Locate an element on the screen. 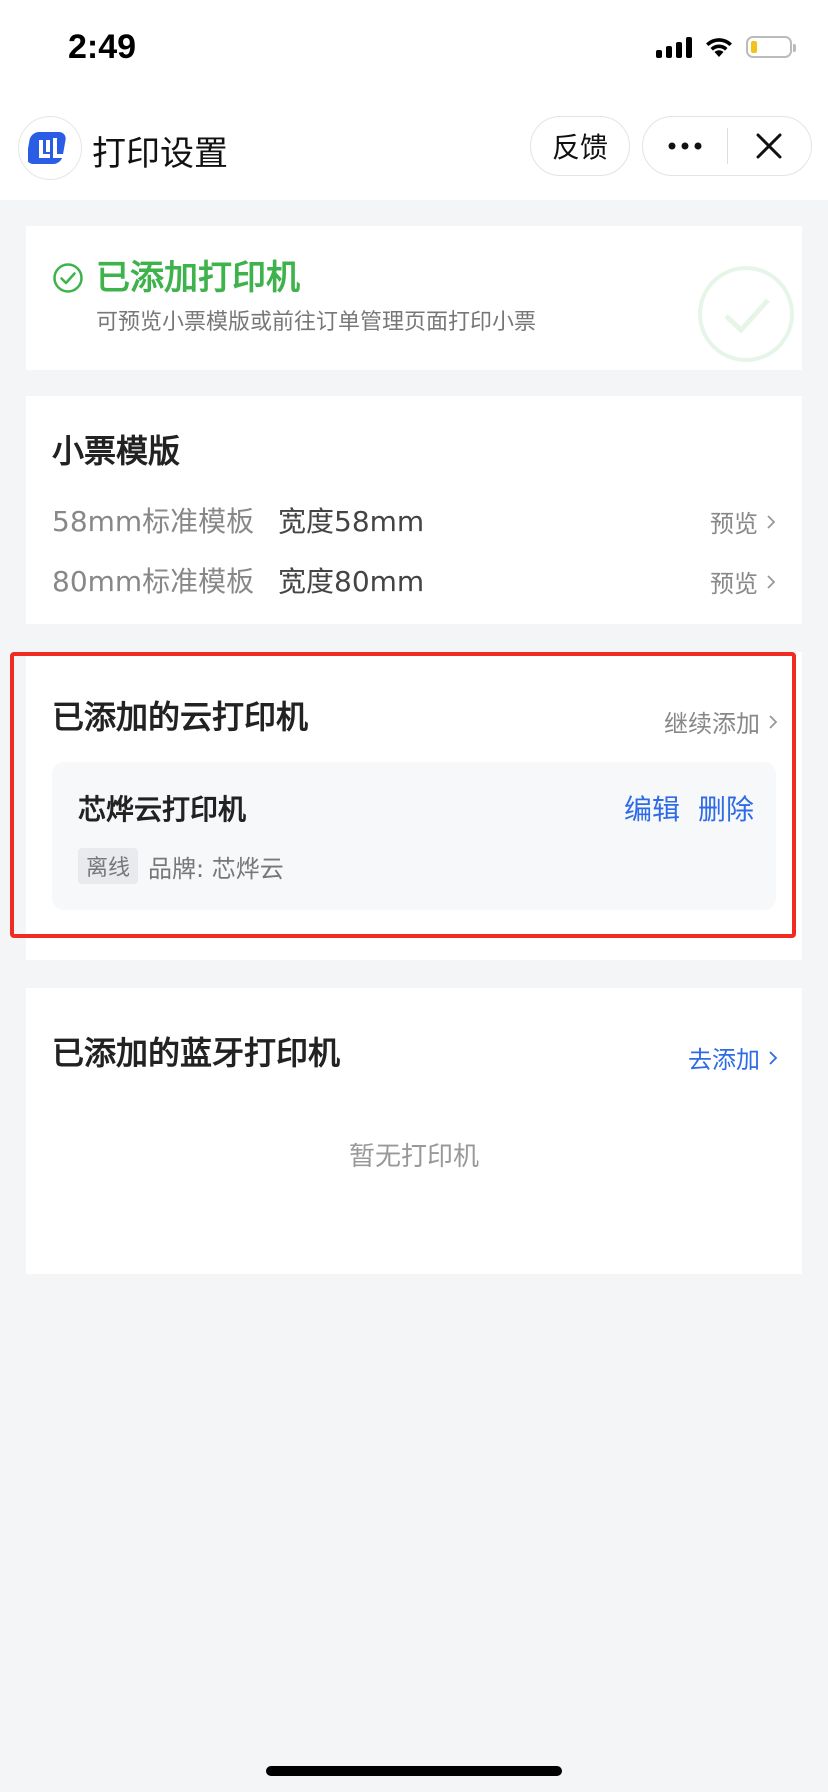 This screenshot has height=1792, width=828. status-subtitle: 可预览小票模版或前往订单管理页面打印小票 is located at coordinates (316, 322).